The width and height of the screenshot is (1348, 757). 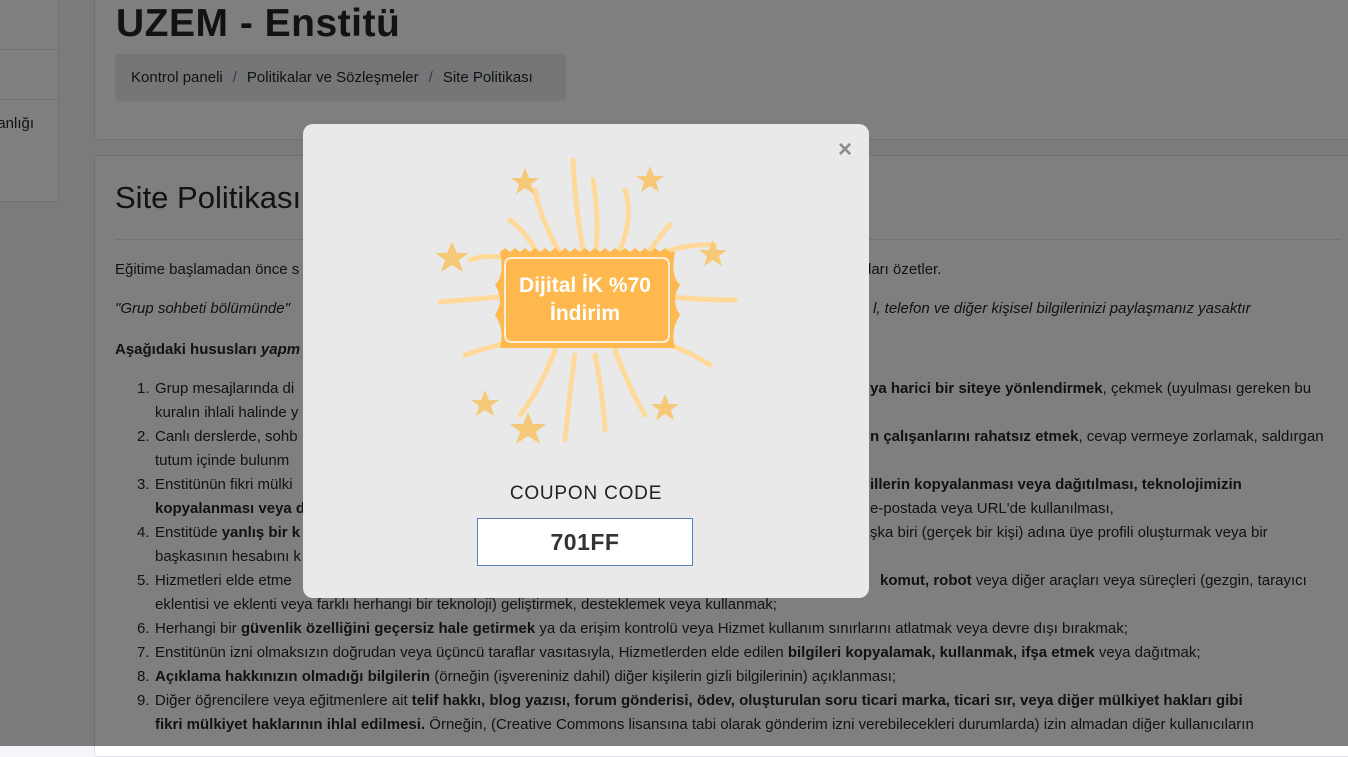 What do you see at coordinates (585, 300) in the screenshot?
I see `coupon-badge-text: Dijital İK %70 İndirim` at bounding box center [585, 300].